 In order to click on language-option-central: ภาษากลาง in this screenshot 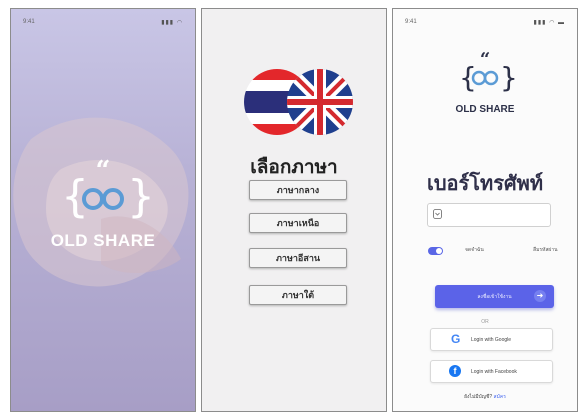, I will do `click(298, 190)`.